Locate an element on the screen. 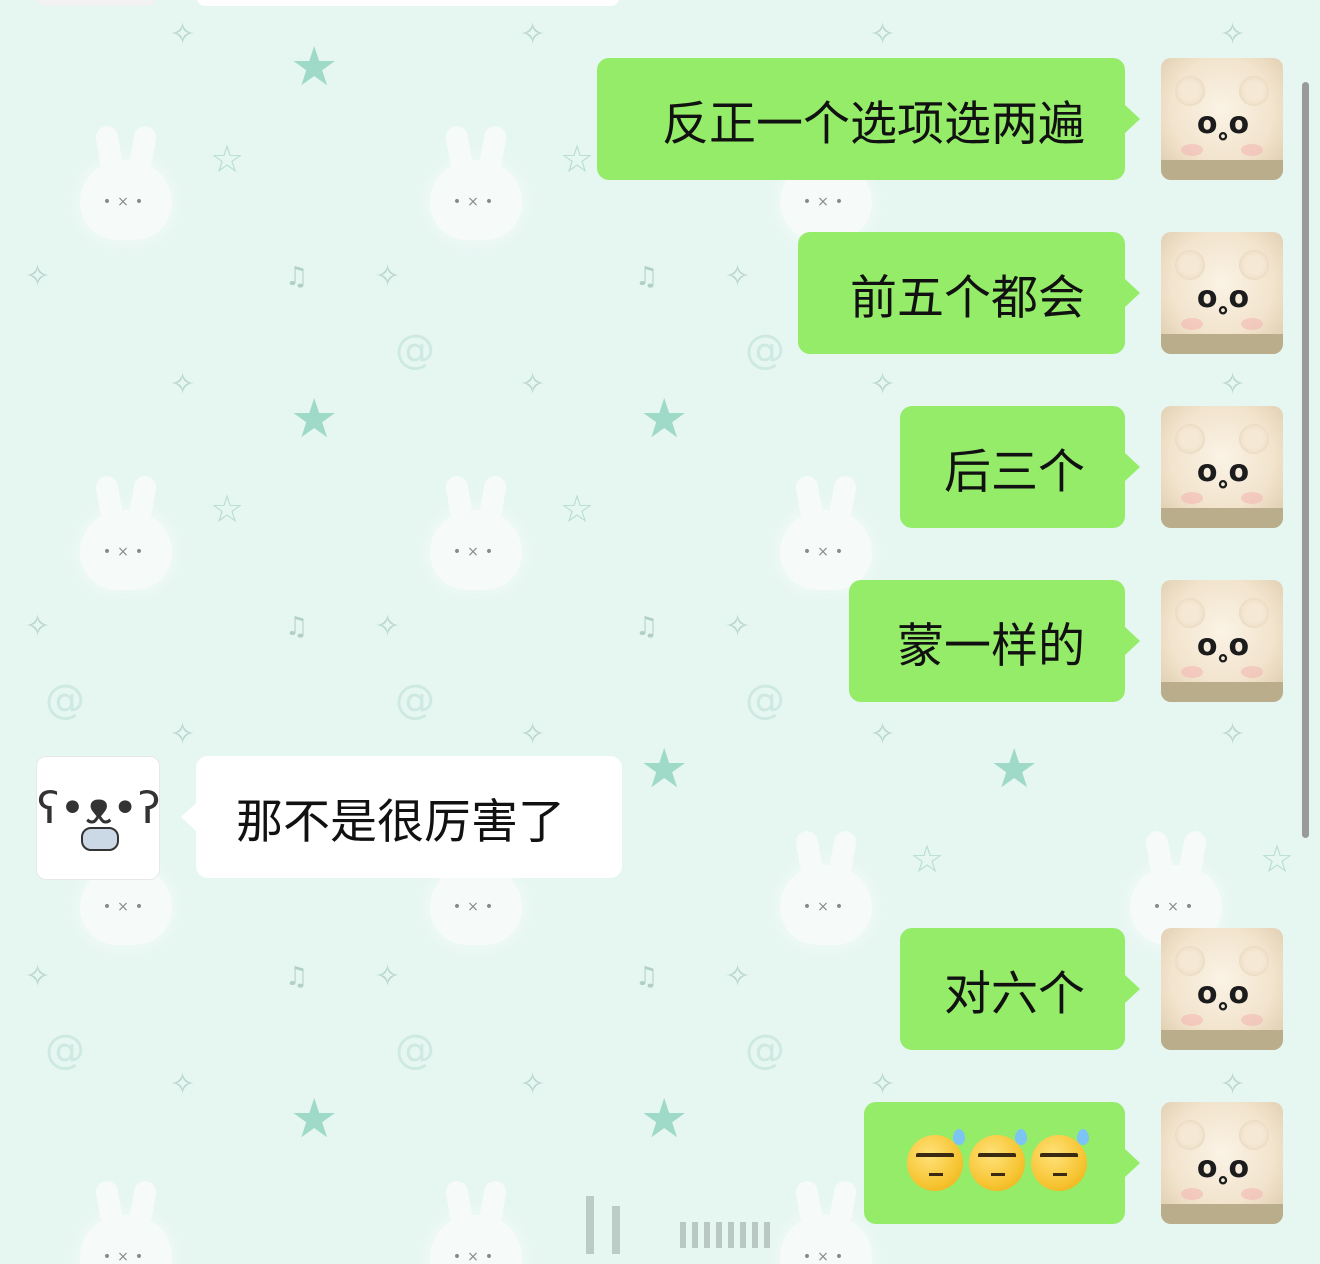 The width and height of the screenshot is (1320, 1264). message-bubble-sent is located at coordinates (1002, 1163).